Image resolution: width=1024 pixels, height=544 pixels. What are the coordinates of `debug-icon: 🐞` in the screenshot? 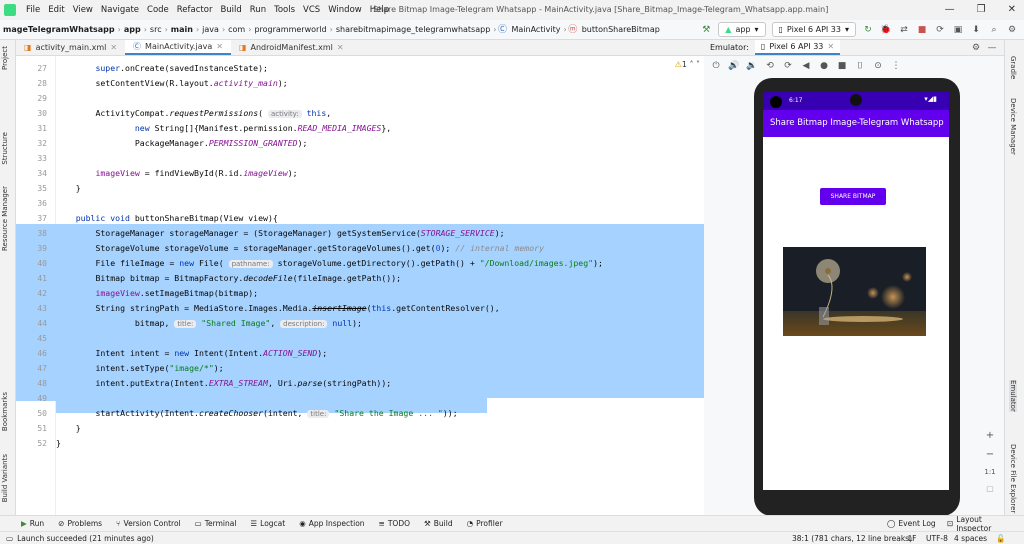 It's located at (886, 30).